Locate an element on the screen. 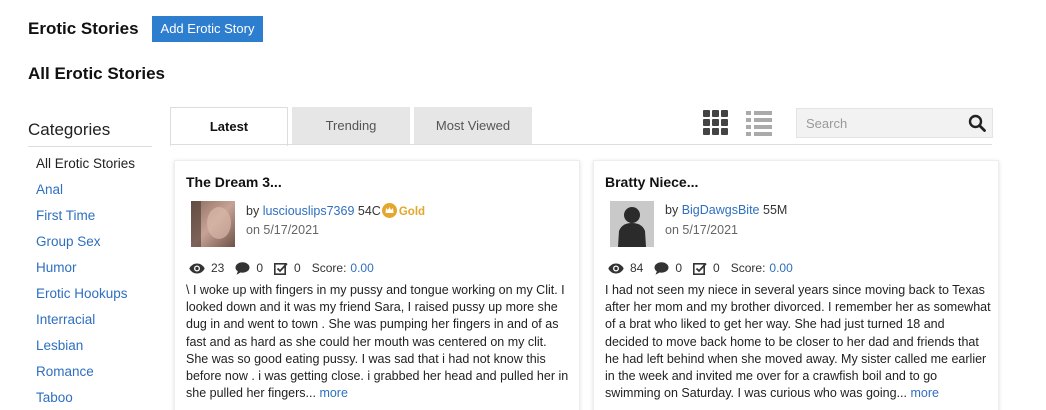 This screenshot has height=410, width=1046. search-icon is located at coordinates (977, 123).